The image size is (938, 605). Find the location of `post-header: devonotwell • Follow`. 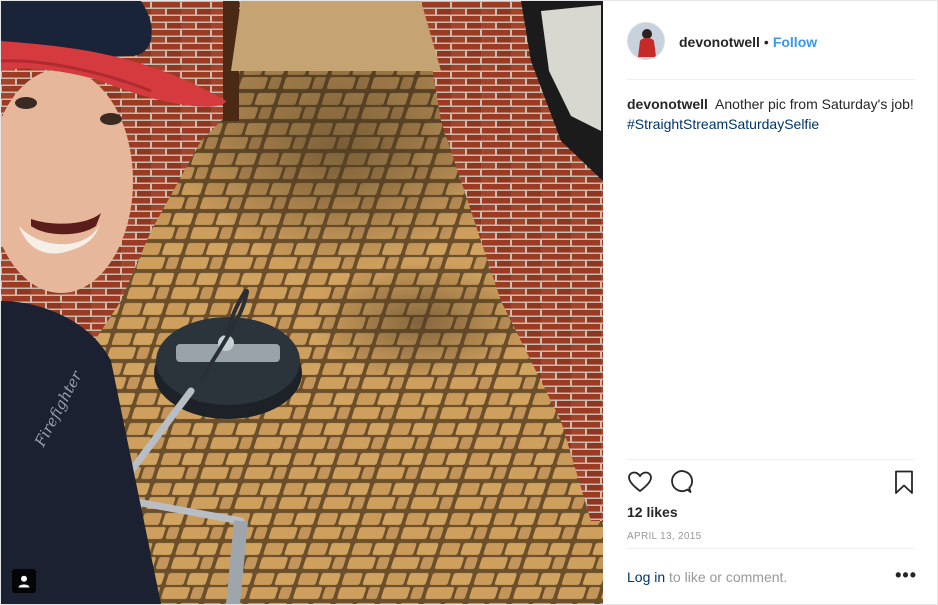

post-header: devonotwell • Follow is located at coordinates (770, 40).